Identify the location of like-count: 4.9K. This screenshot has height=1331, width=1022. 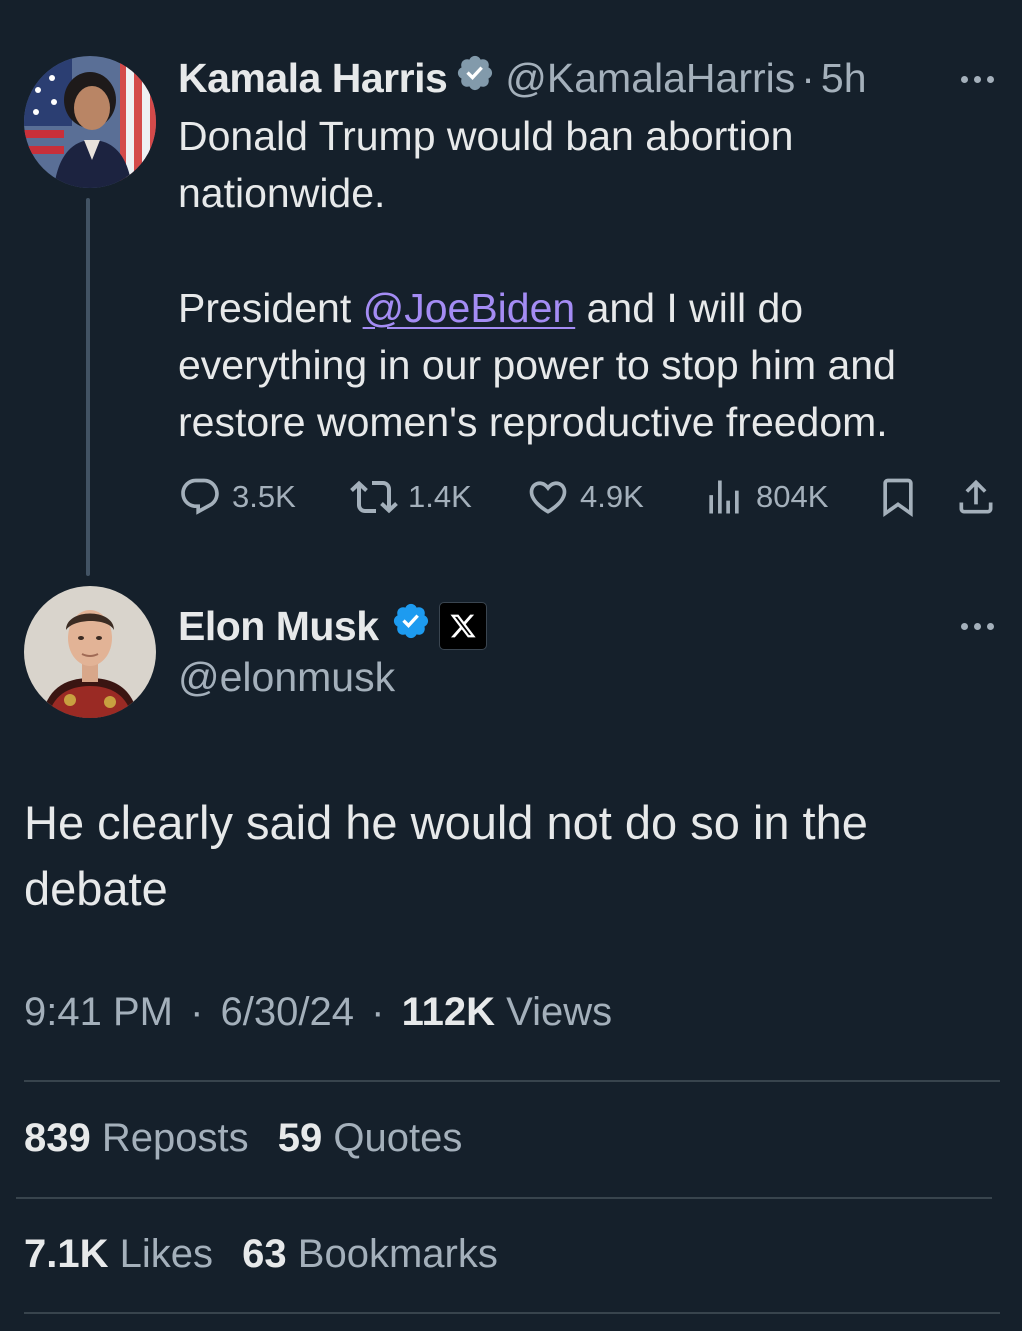
(612, 496).